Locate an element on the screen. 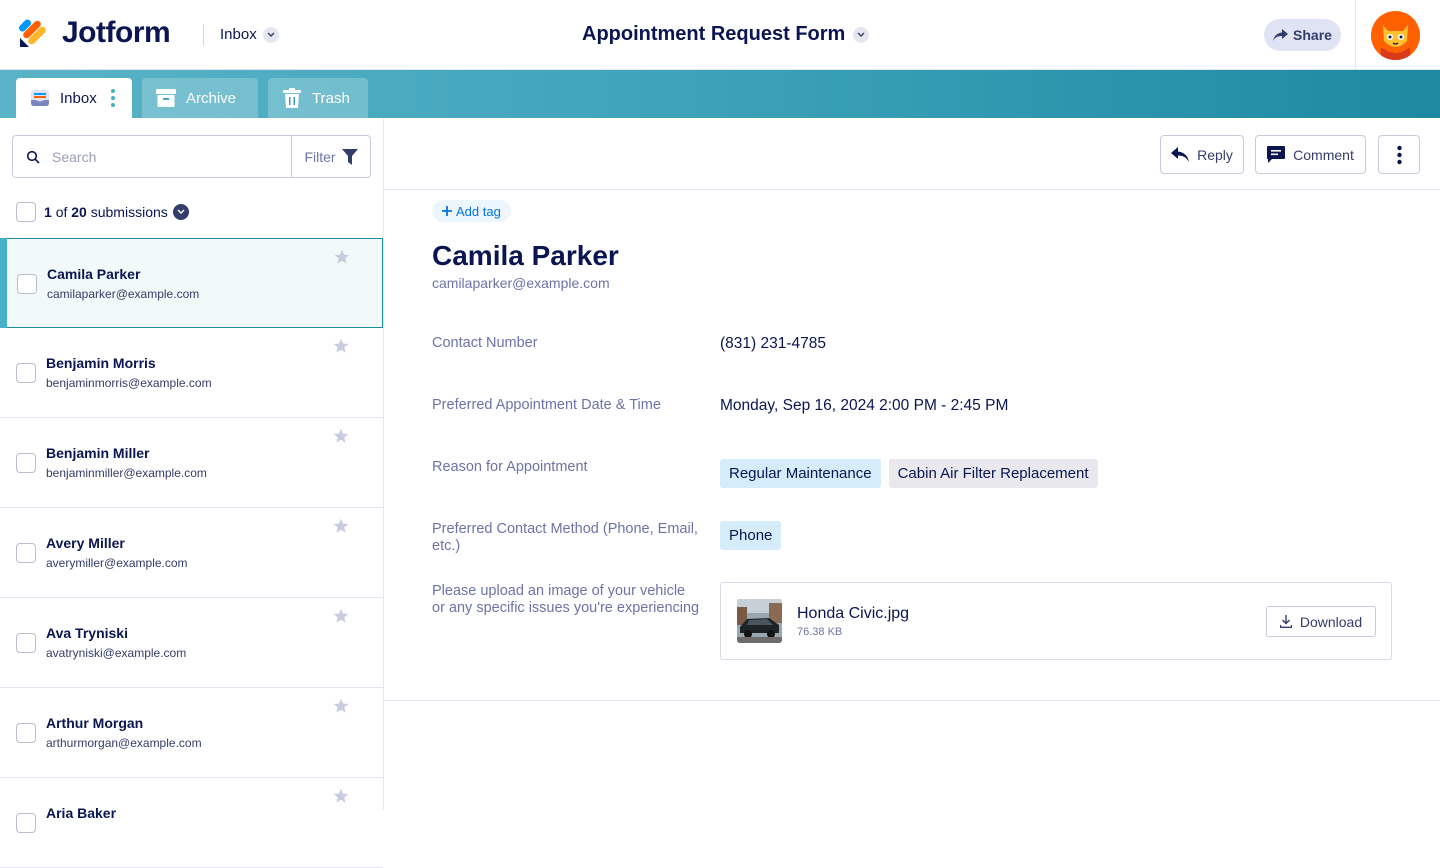 The height and width of the screenshot is (868, 1440). list-item: Arthur Morgan arthurmorgan@example.com is located at coordinates (191, 733).